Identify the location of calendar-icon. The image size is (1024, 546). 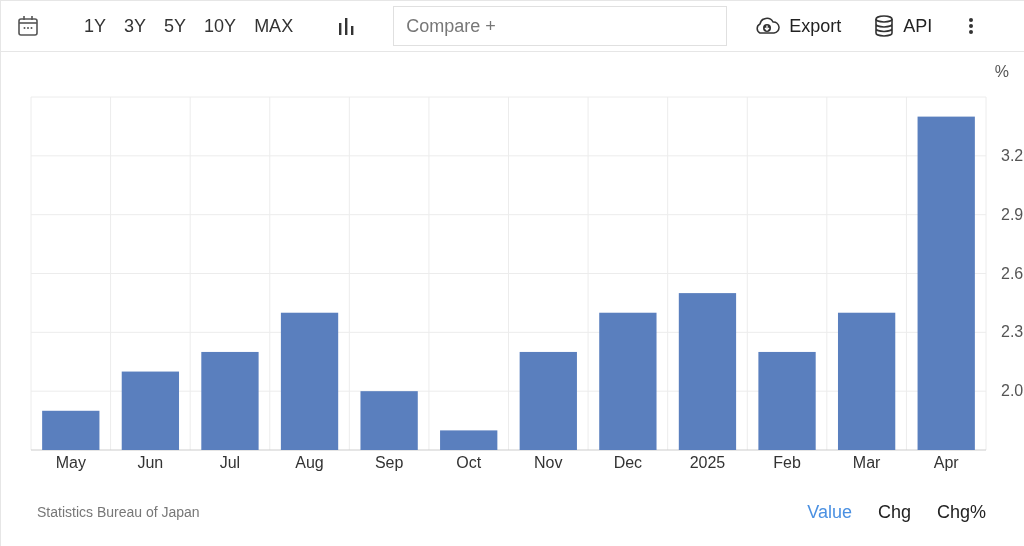
(28, 26).